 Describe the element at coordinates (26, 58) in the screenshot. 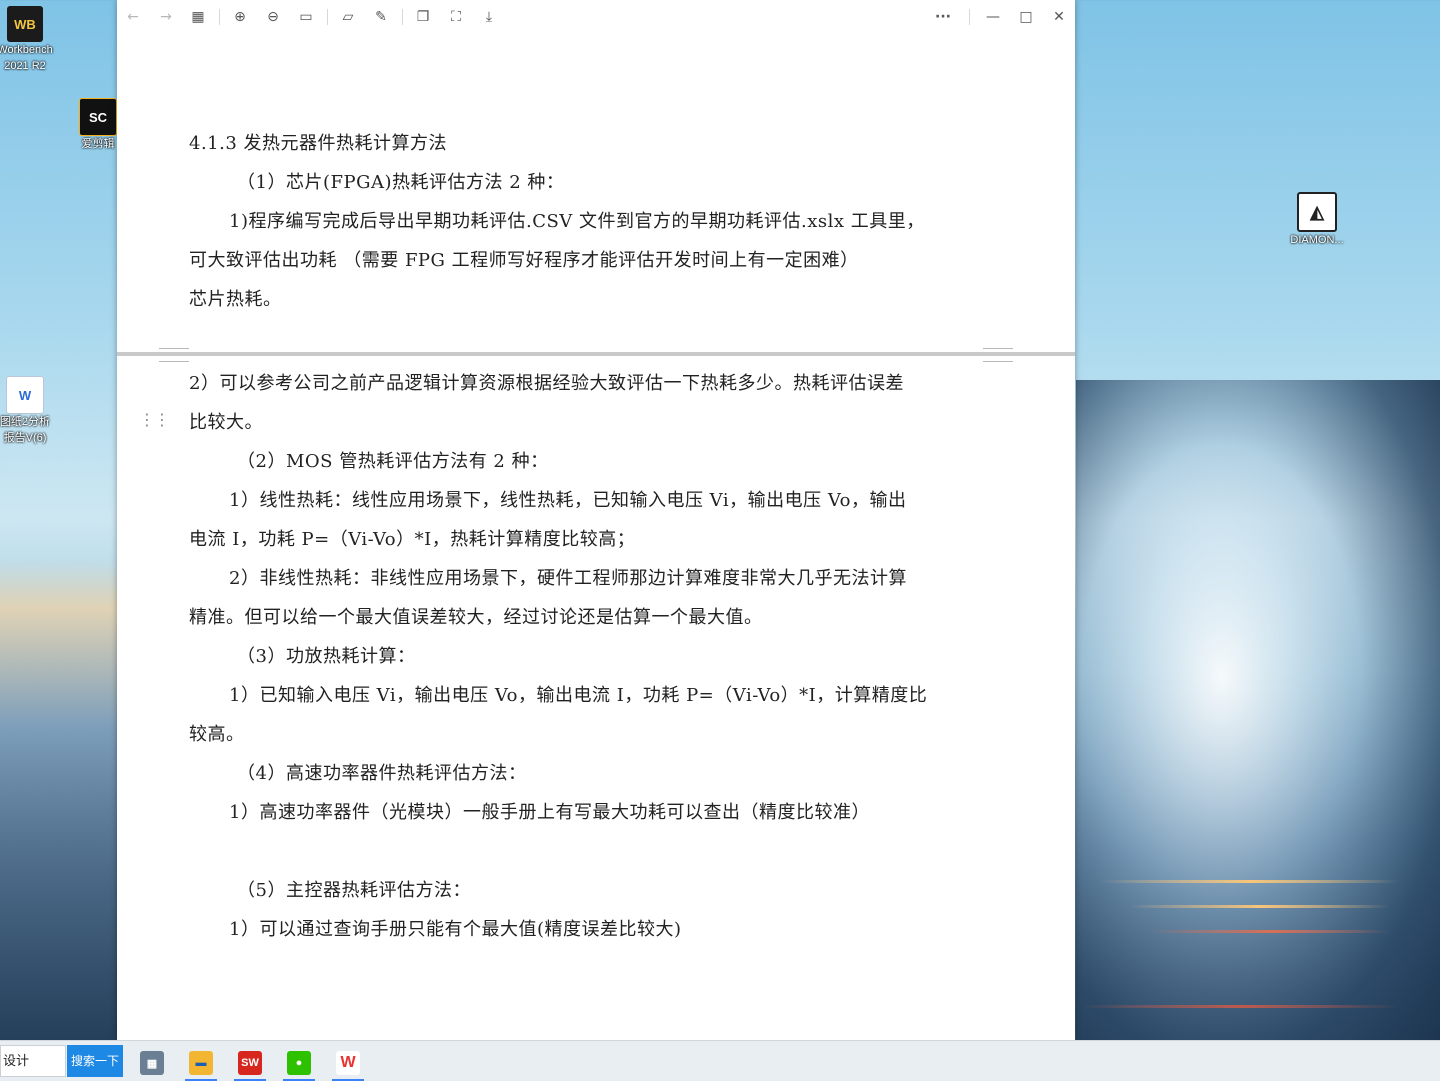

I see `desktop-icon-label: Workbench 2021 R2` at that location.